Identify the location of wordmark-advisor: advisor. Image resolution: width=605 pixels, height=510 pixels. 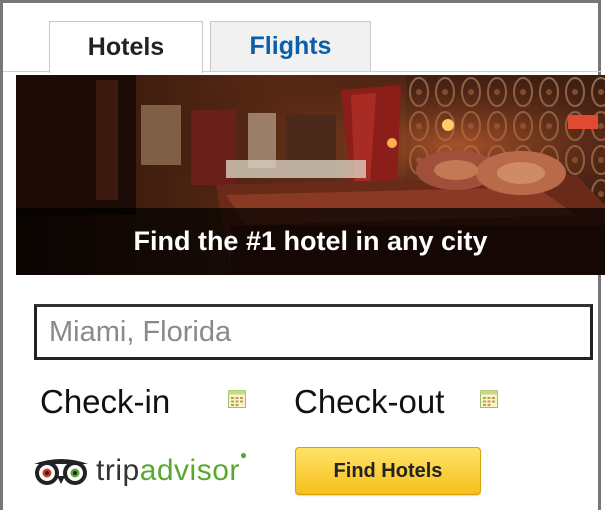
(189, 470).